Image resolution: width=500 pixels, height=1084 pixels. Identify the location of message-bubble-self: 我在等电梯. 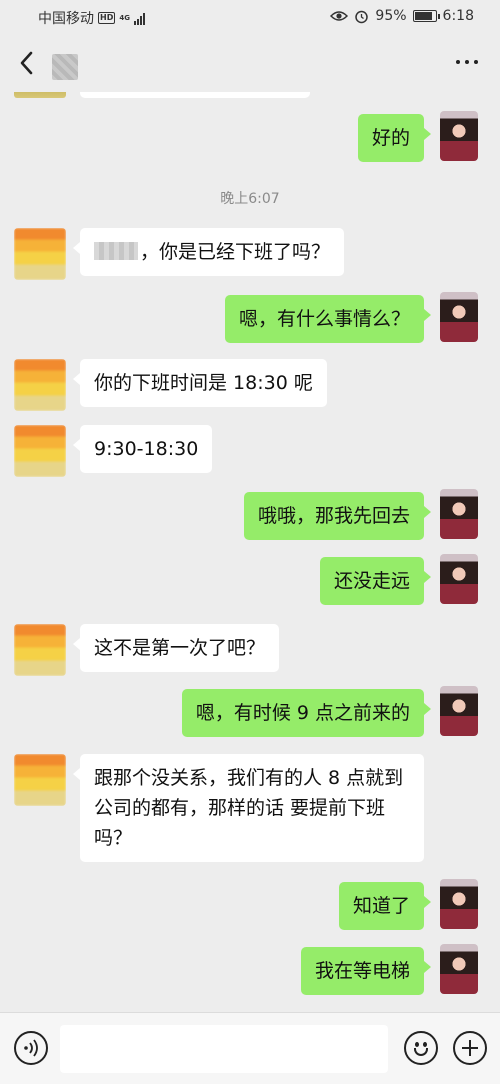
(366, 971).